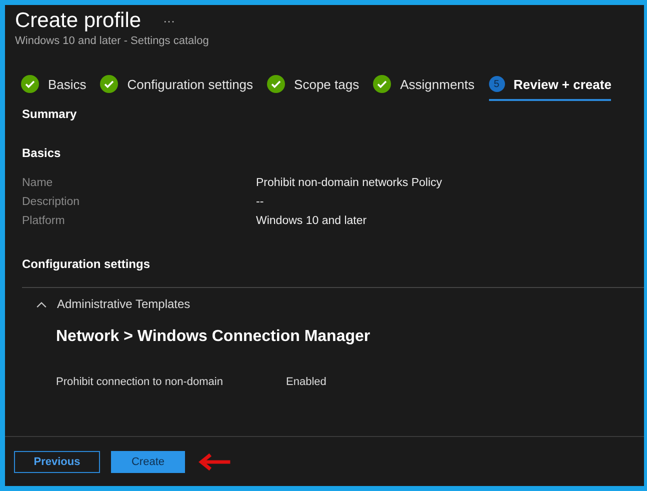 The height and width of the screenshot is (491, 647). Describe the element at coordinates (50, 114) in the screenshot. I see `section-heading: Summary` at that location.